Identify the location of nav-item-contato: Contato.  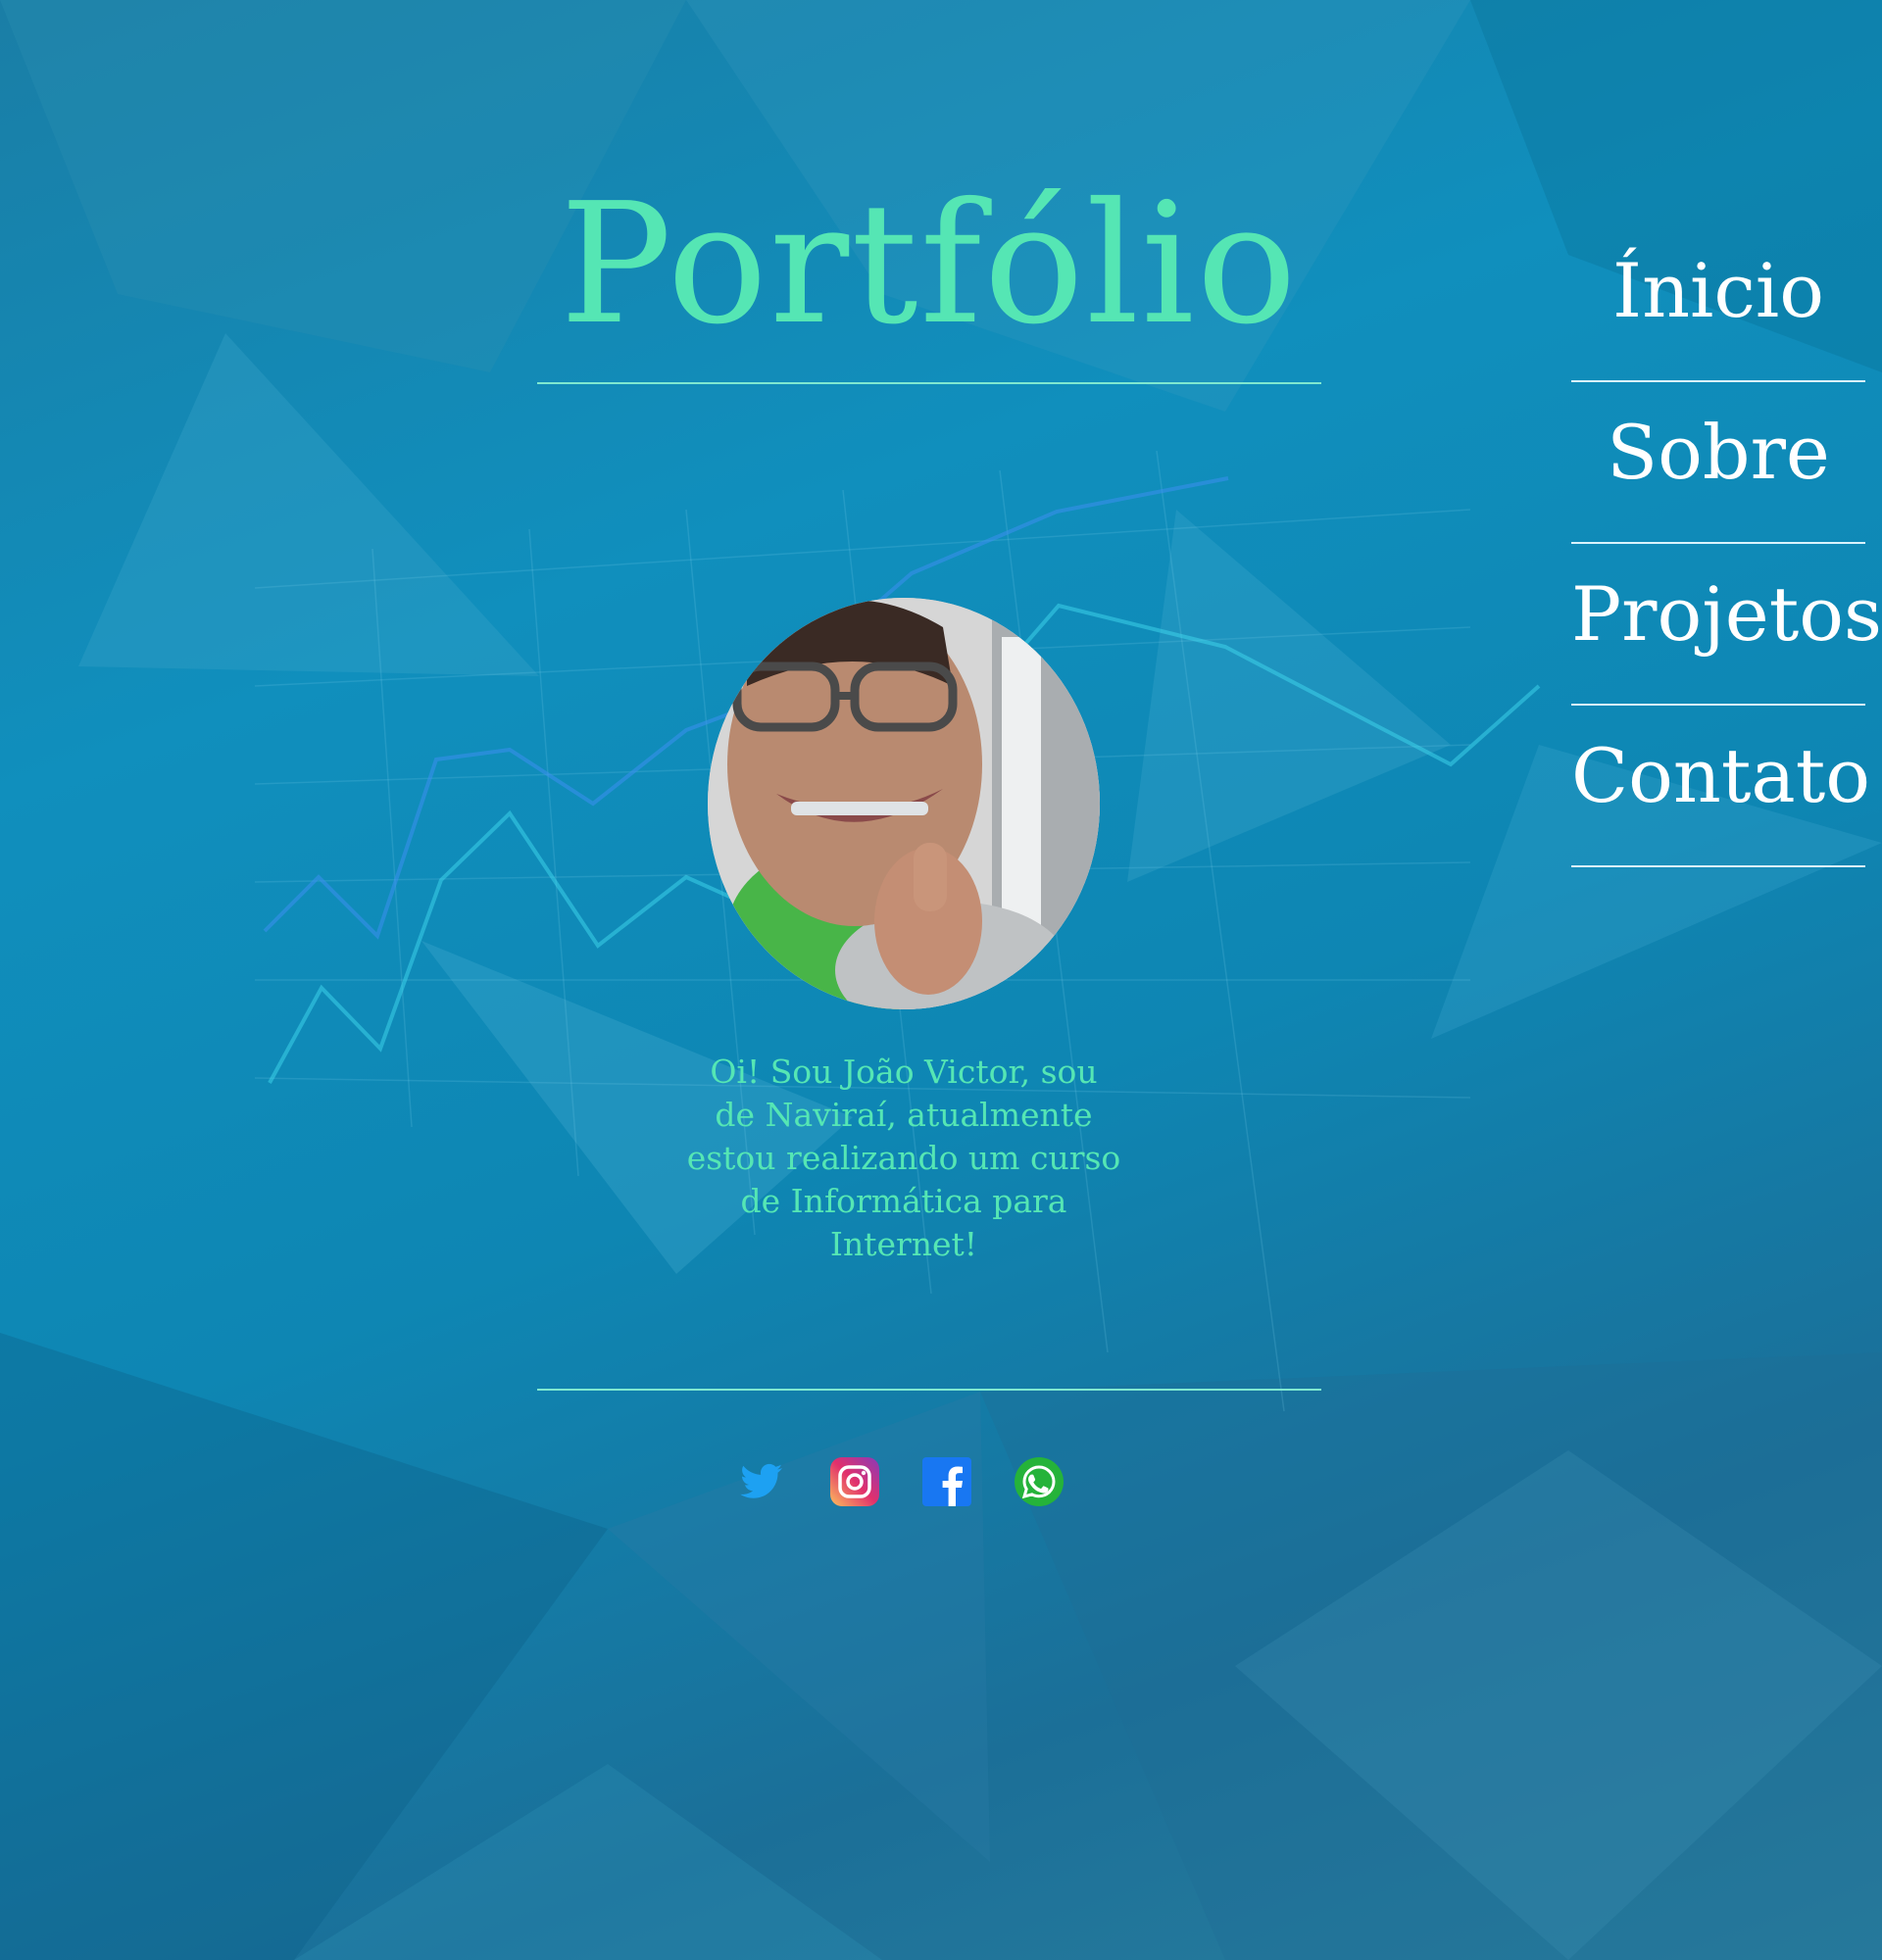
(1721, 786).